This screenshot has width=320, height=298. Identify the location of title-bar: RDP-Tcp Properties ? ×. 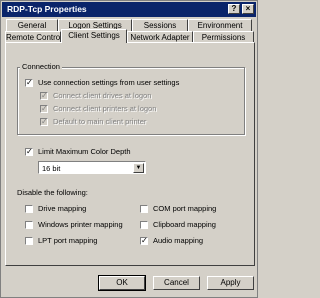
(129, 9).